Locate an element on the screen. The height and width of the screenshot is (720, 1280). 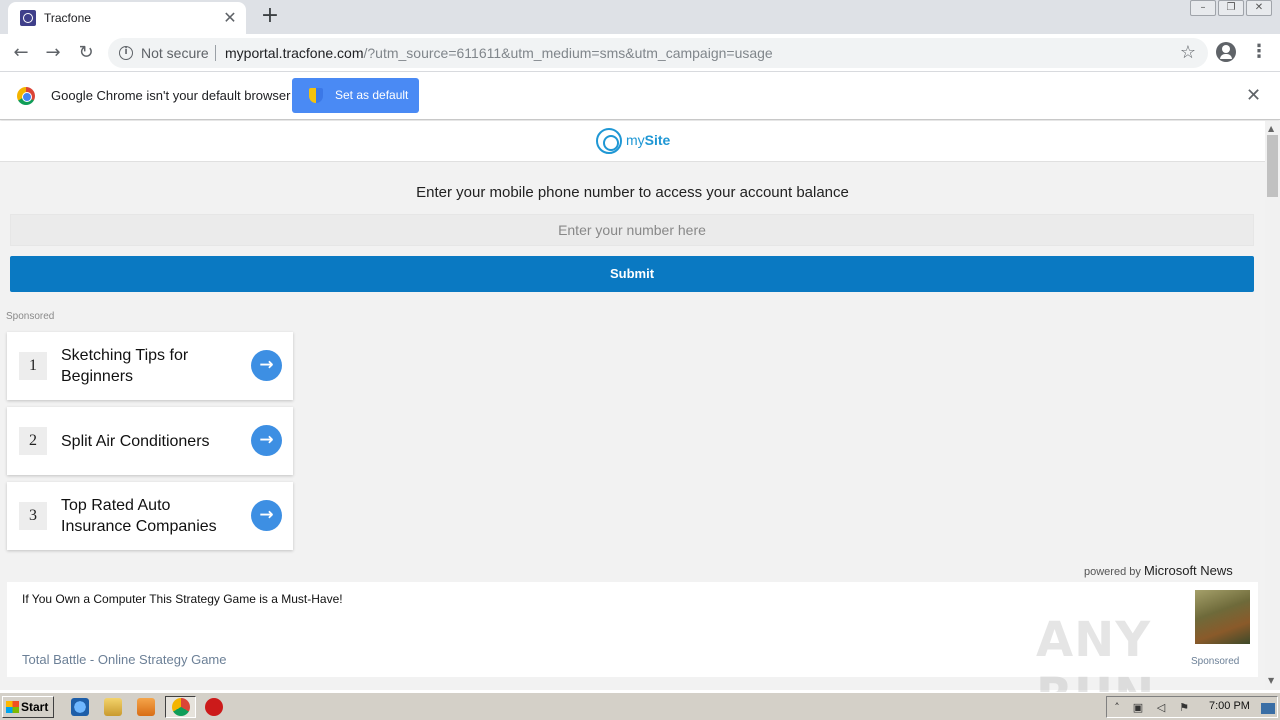
chrome-taskbar-button is located at coordinates (180, 707).